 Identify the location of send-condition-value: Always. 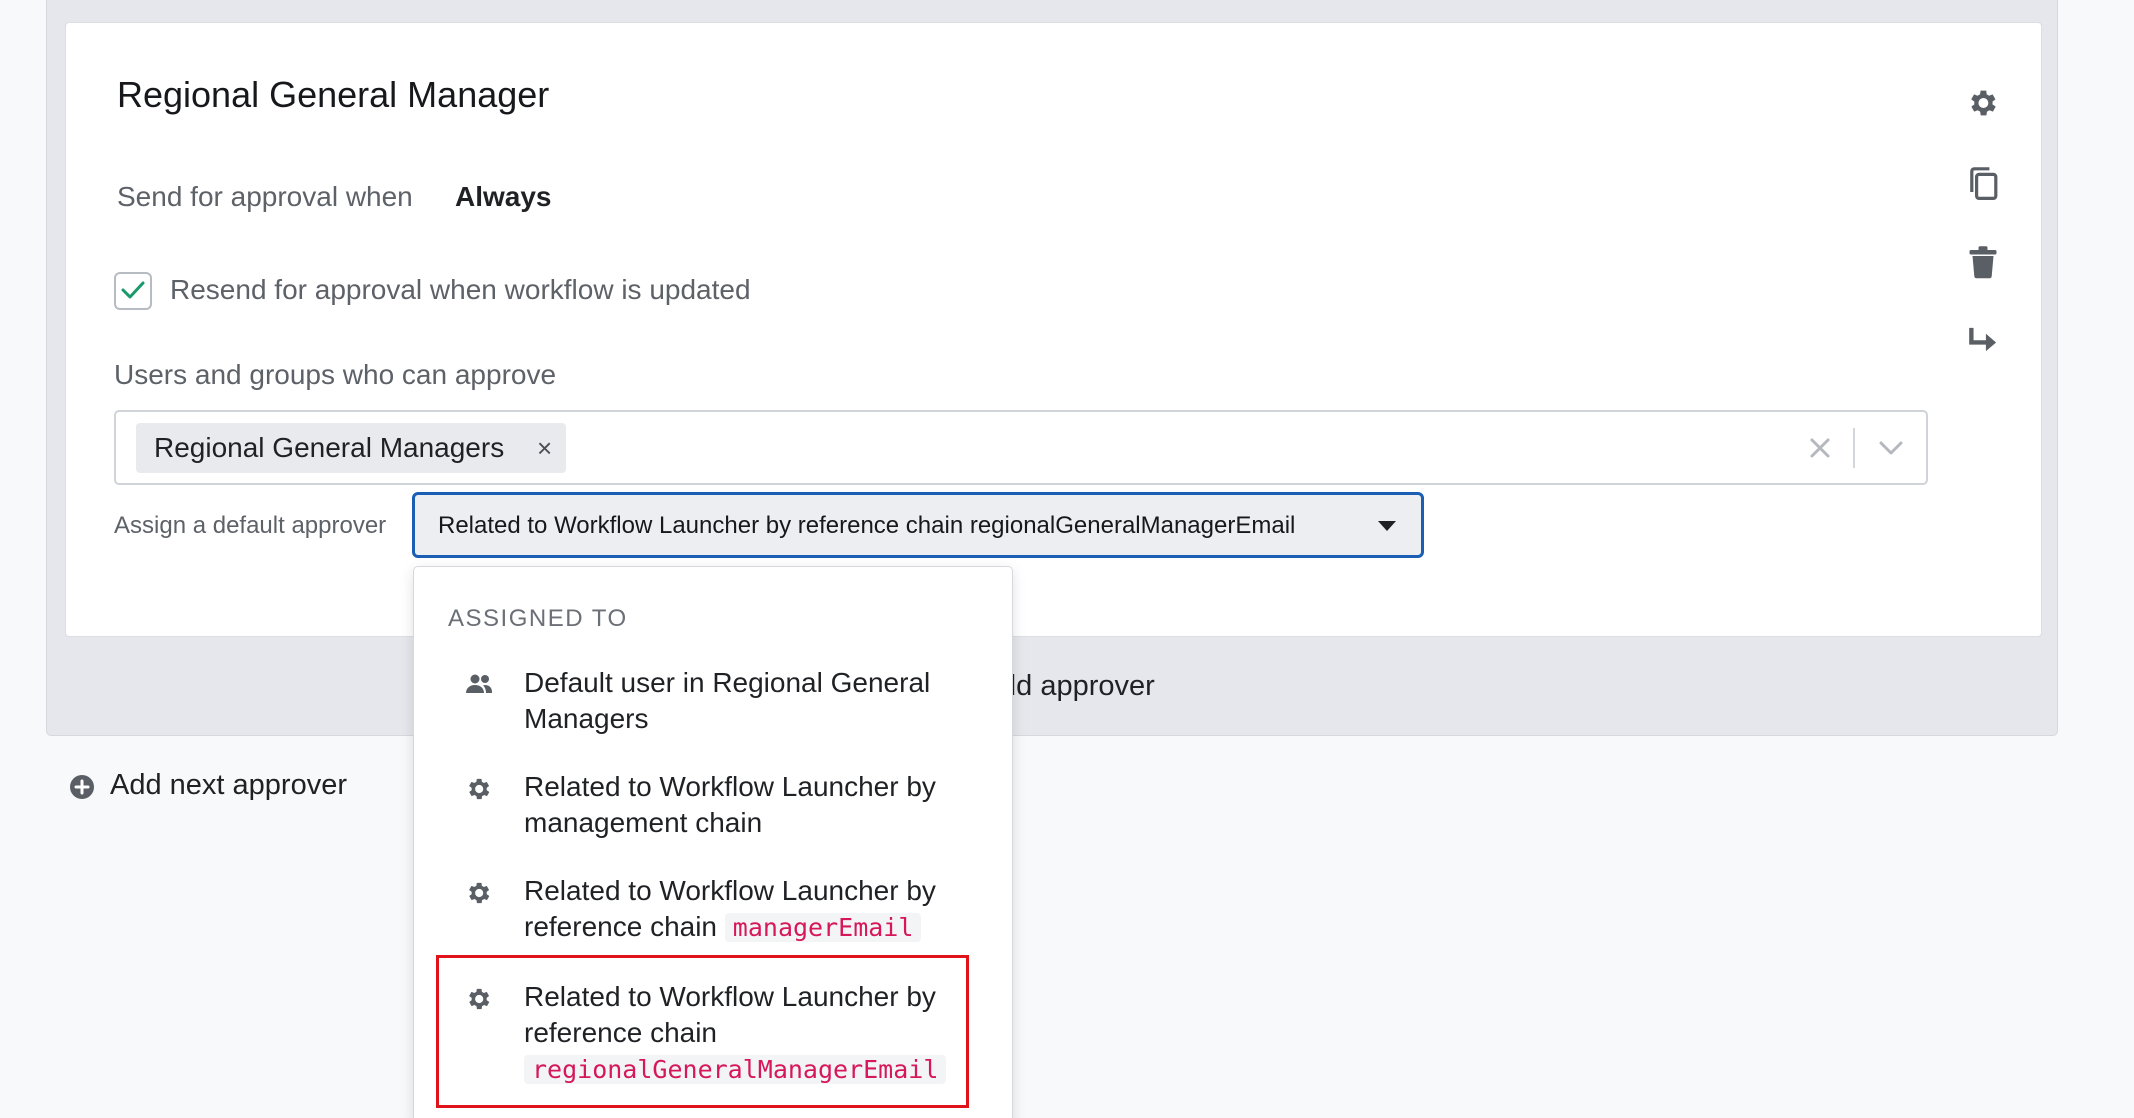
(503, 197).